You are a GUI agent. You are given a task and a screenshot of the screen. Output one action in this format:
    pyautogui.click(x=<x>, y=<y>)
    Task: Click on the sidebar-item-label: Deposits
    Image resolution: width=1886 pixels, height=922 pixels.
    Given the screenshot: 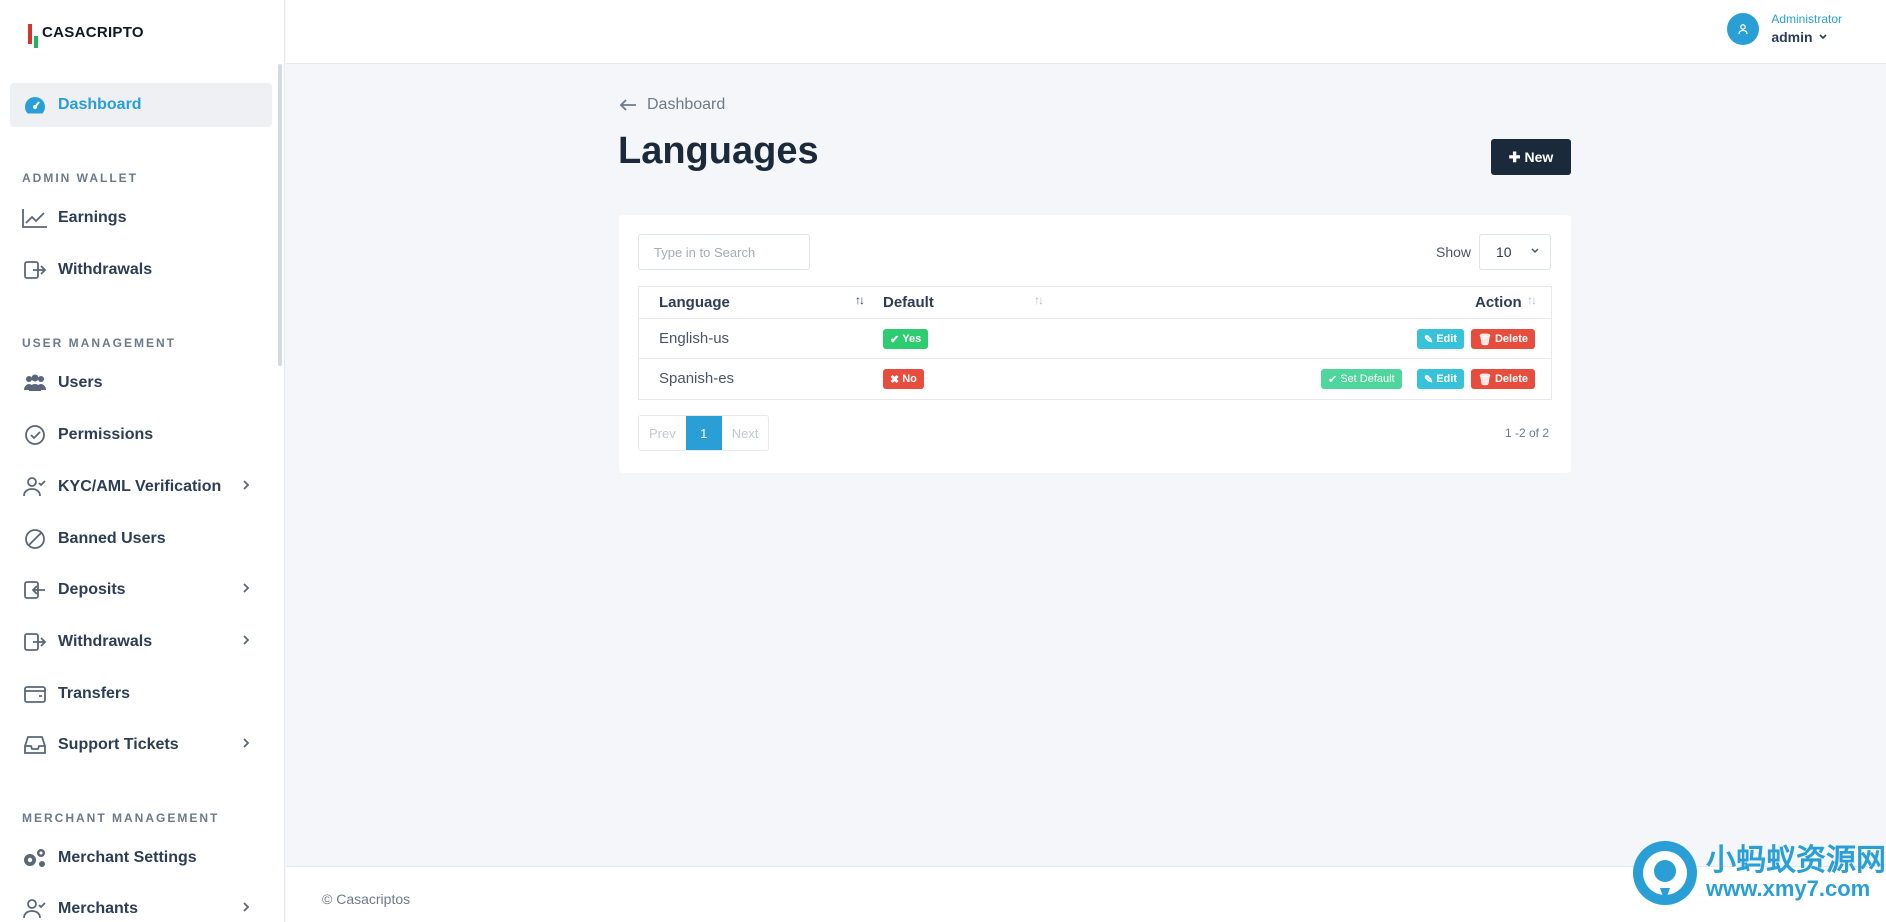 What is the action you would take?
    pyautogui.click(x=92, y=589)
    